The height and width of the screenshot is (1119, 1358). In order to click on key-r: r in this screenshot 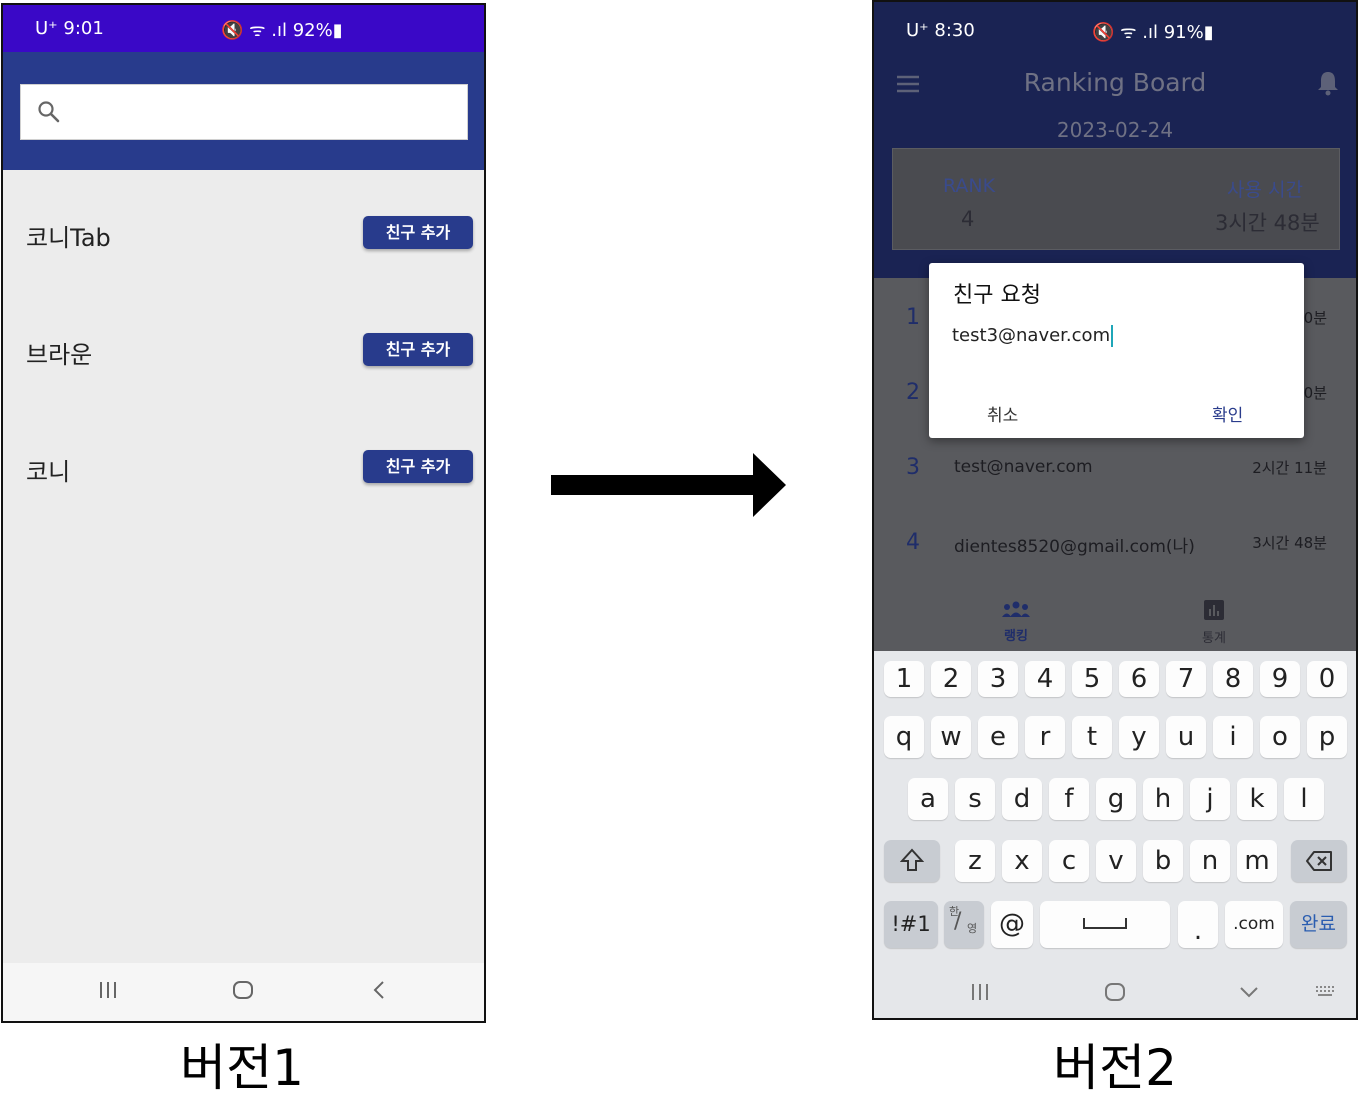, I will do `click(1045, 737)`.